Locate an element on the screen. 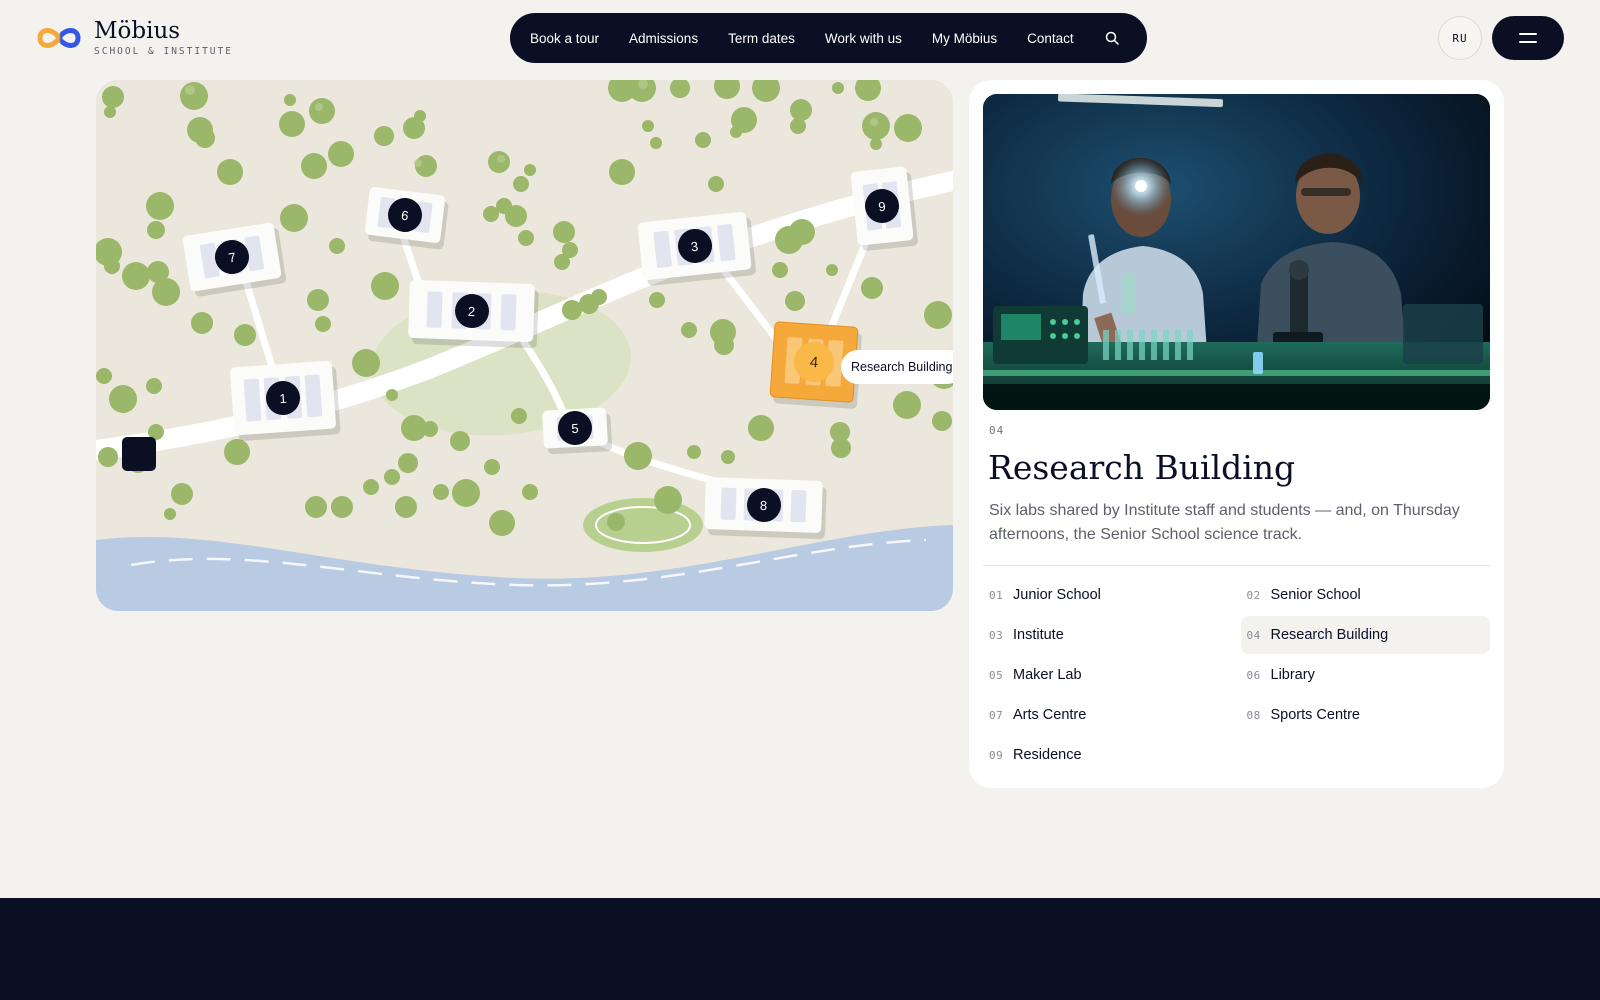  nav-my-mobius: My Möbius is located at coordinates (964, 38).